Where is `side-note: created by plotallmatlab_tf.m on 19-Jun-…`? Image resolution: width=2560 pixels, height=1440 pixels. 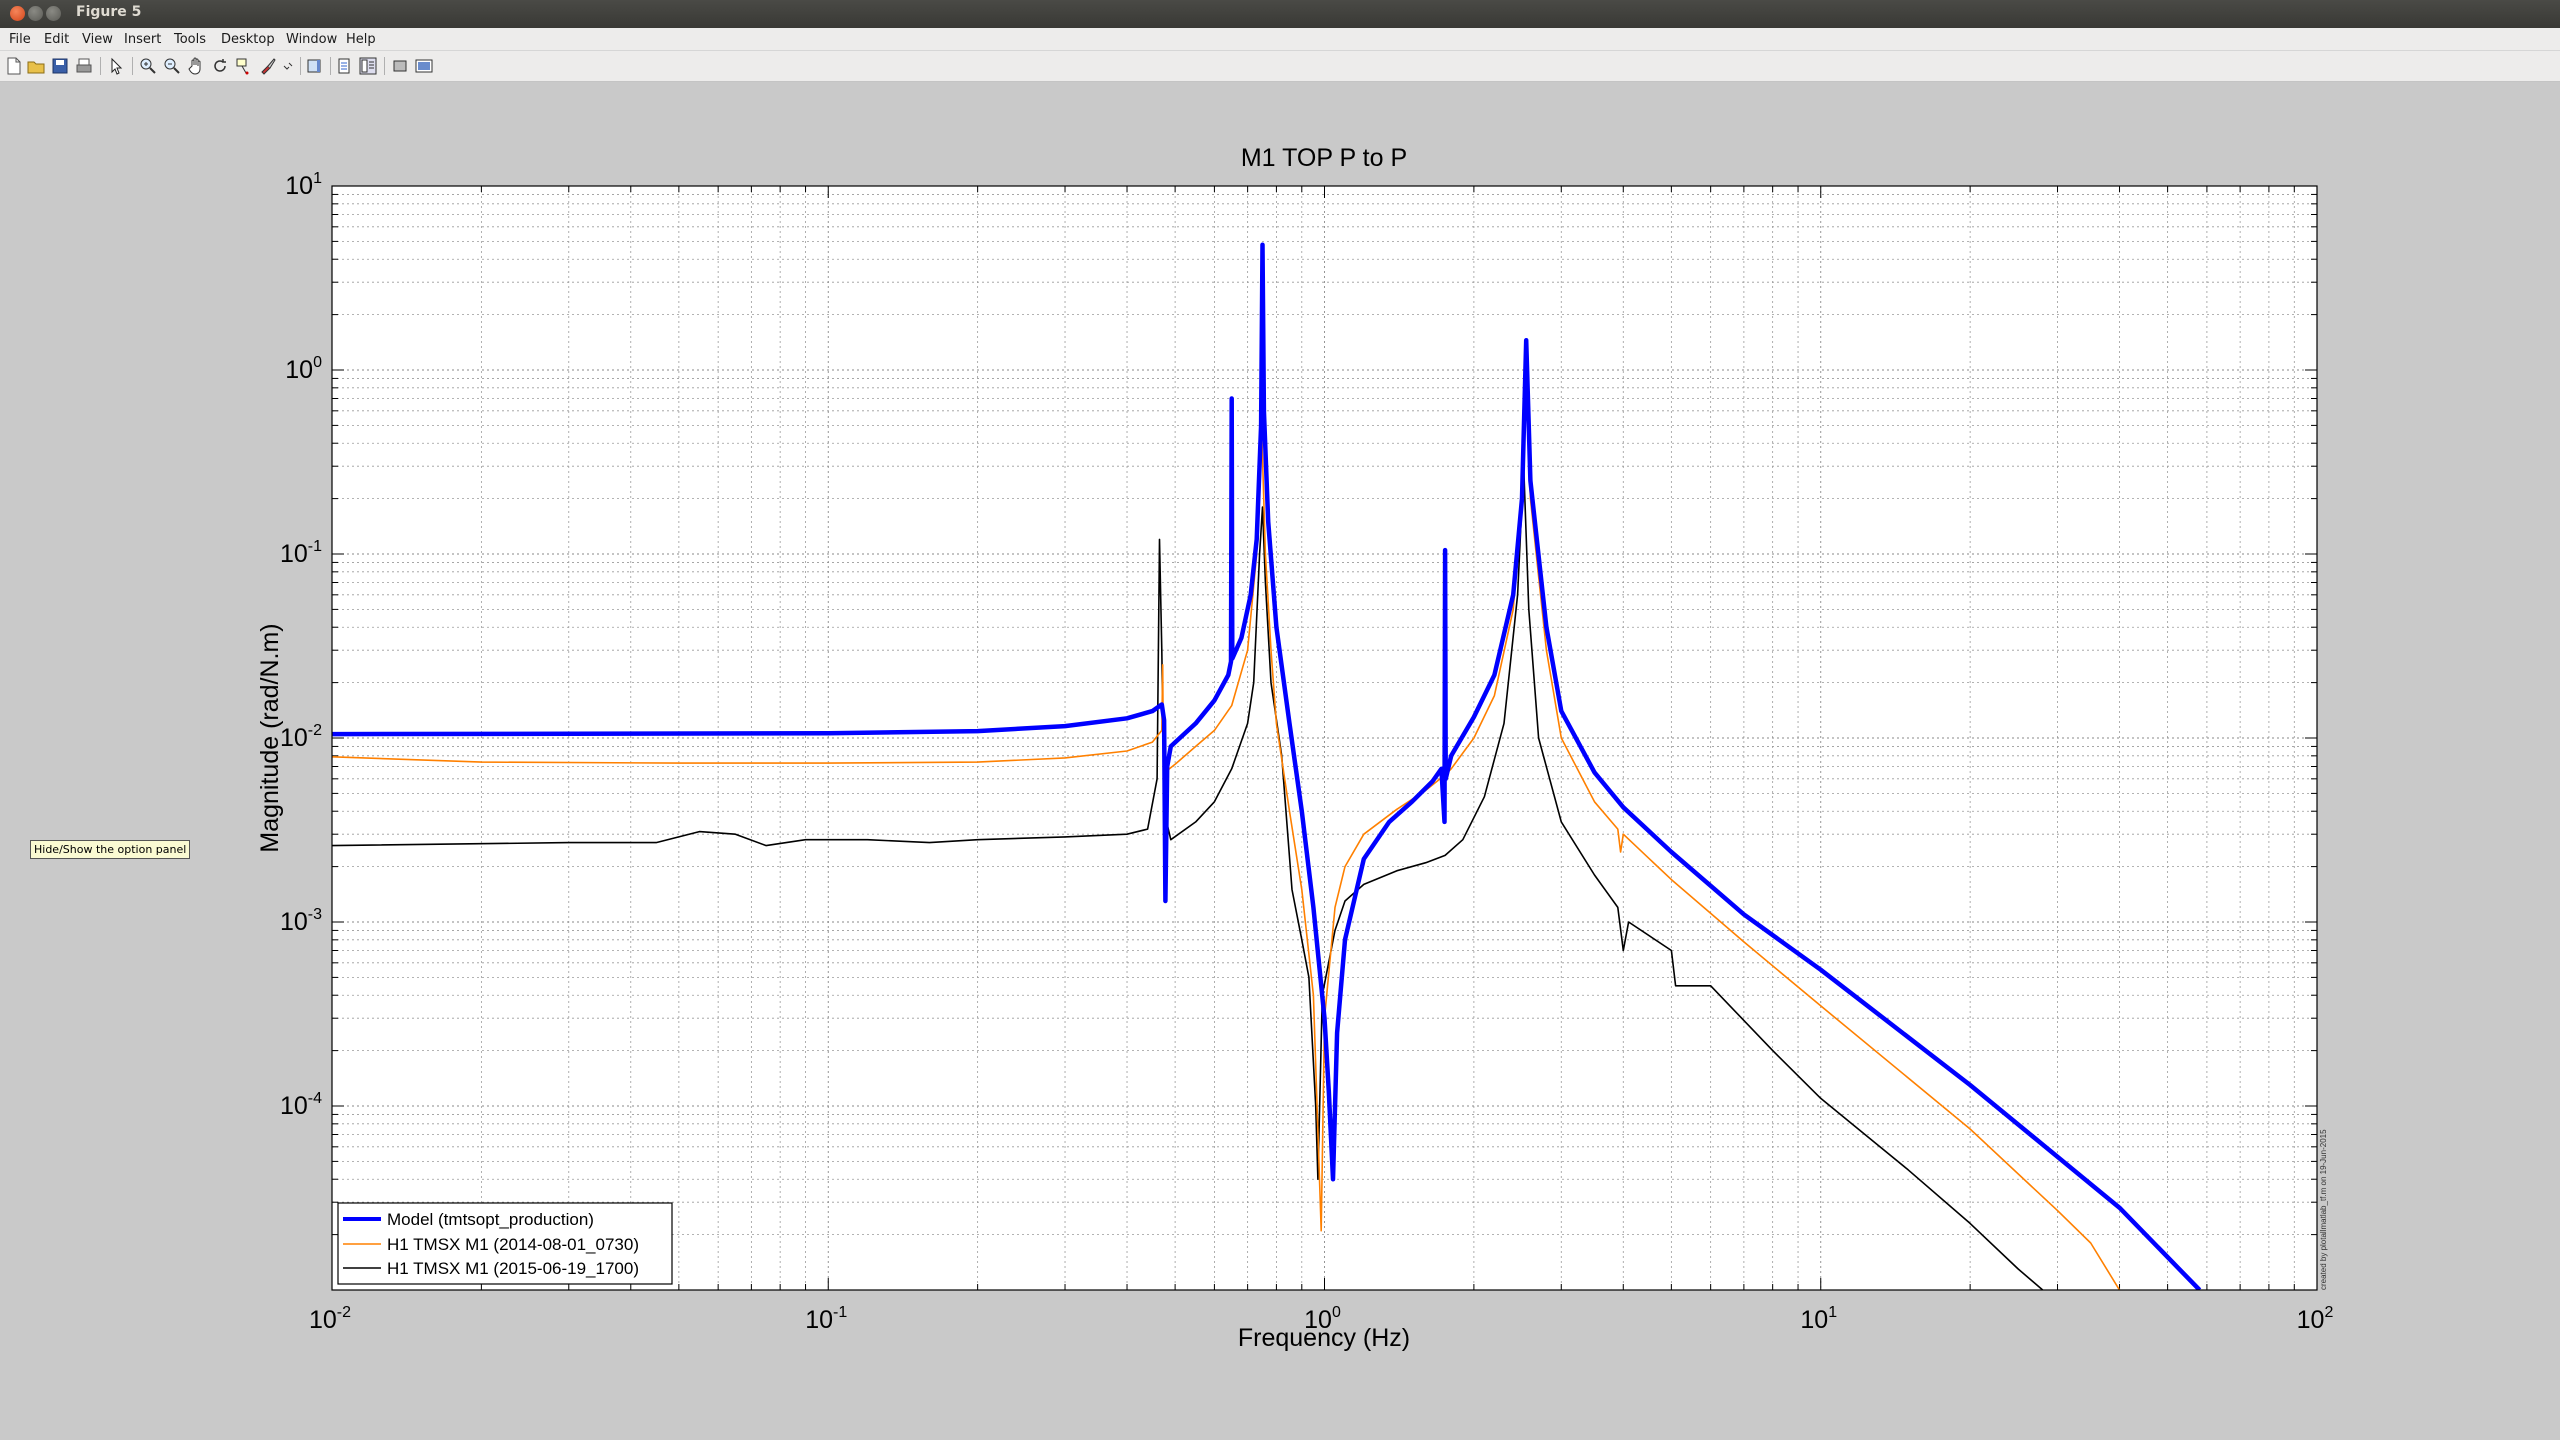 side-note: created by plotallmatlab_tf.m on 19-Jun-… is located at coordinates (2323, 1209).